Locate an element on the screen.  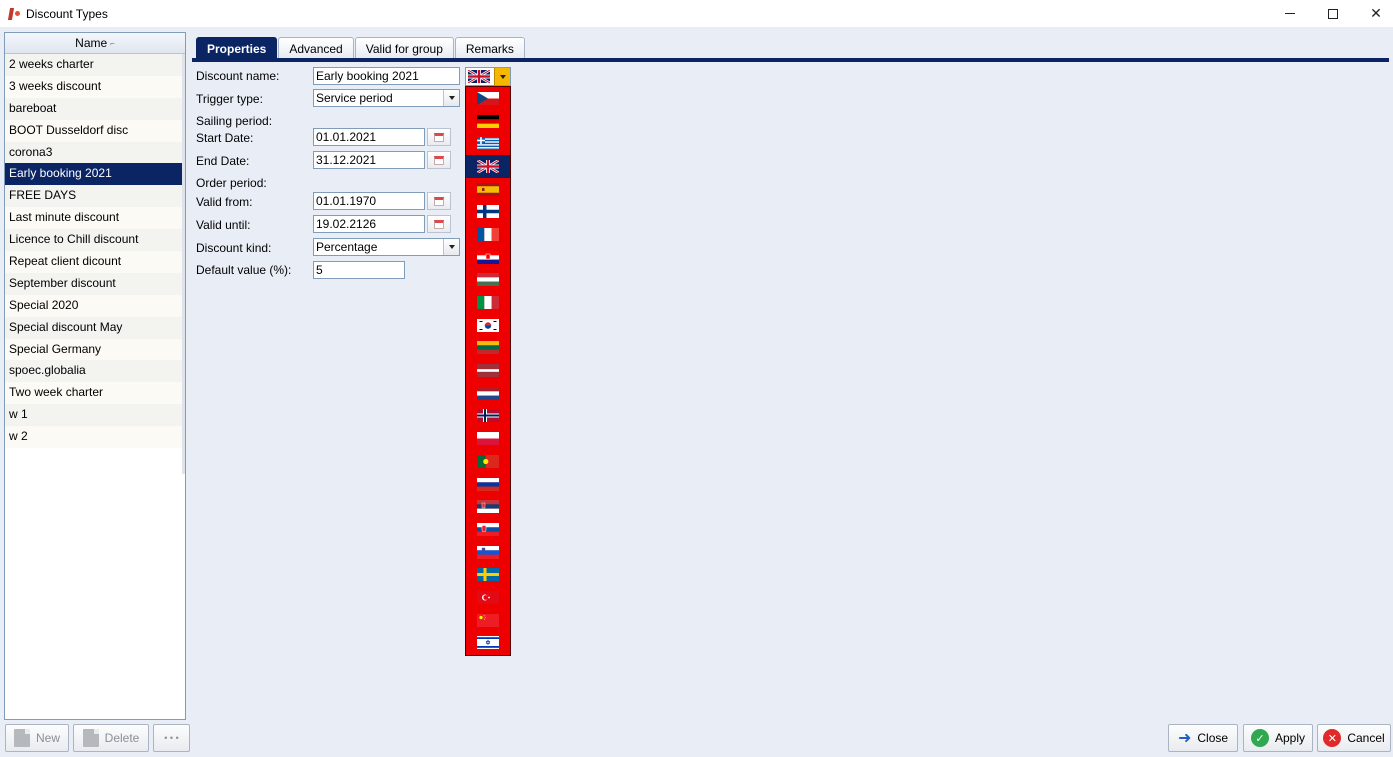
calendar-icon is located at coordinates (439, 137).